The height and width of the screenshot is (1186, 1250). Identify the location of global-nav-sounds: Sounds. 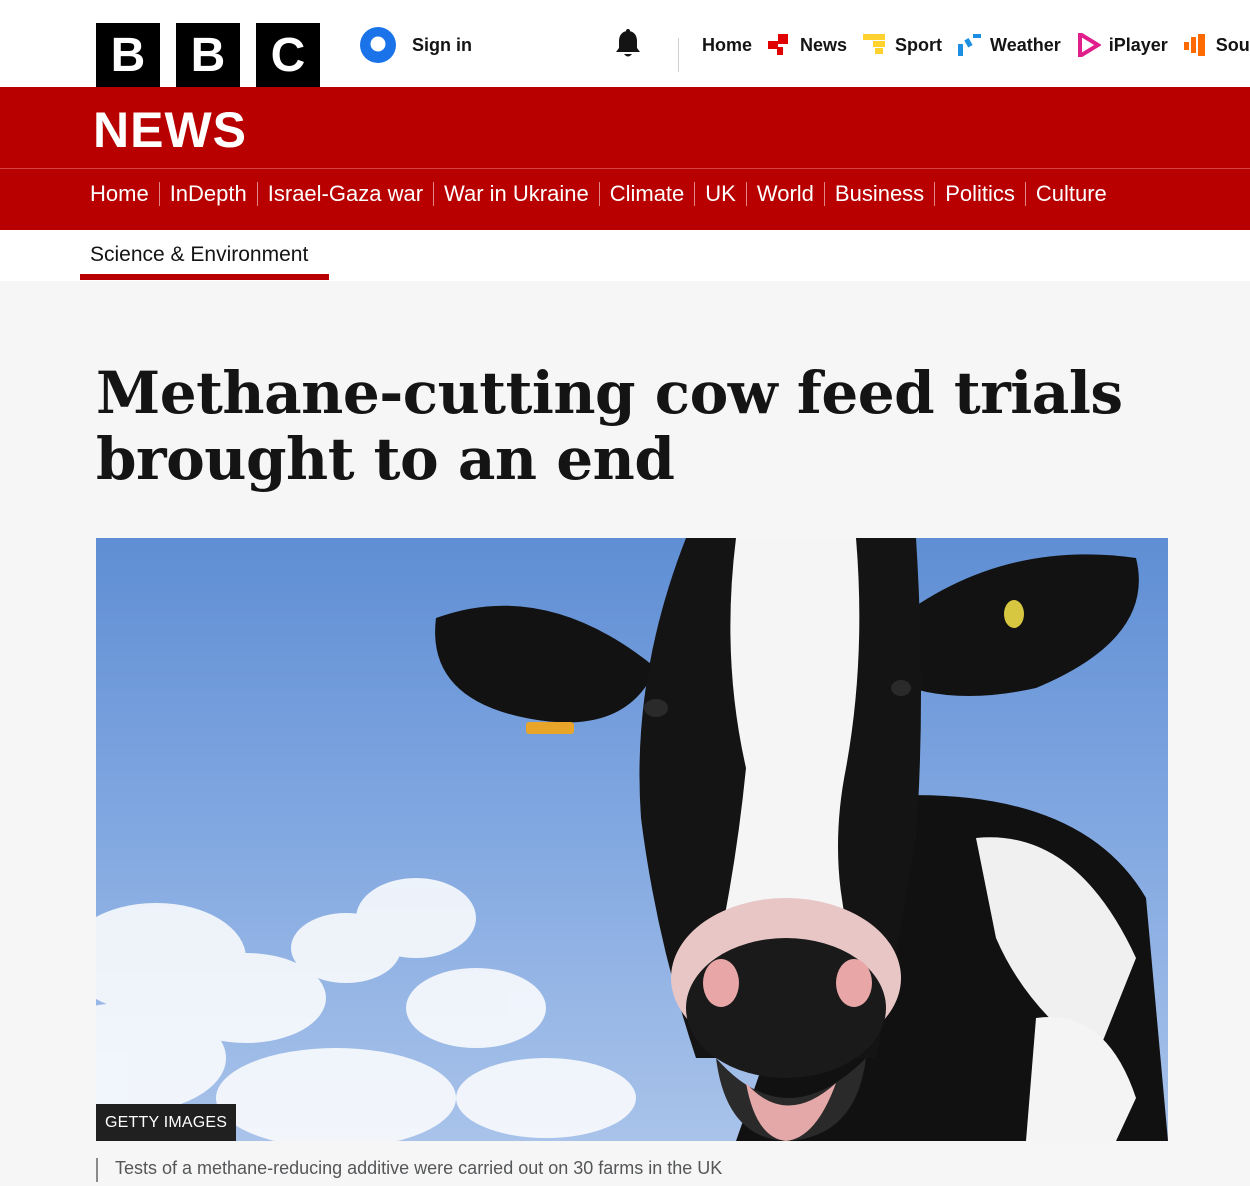
(1216, 45).